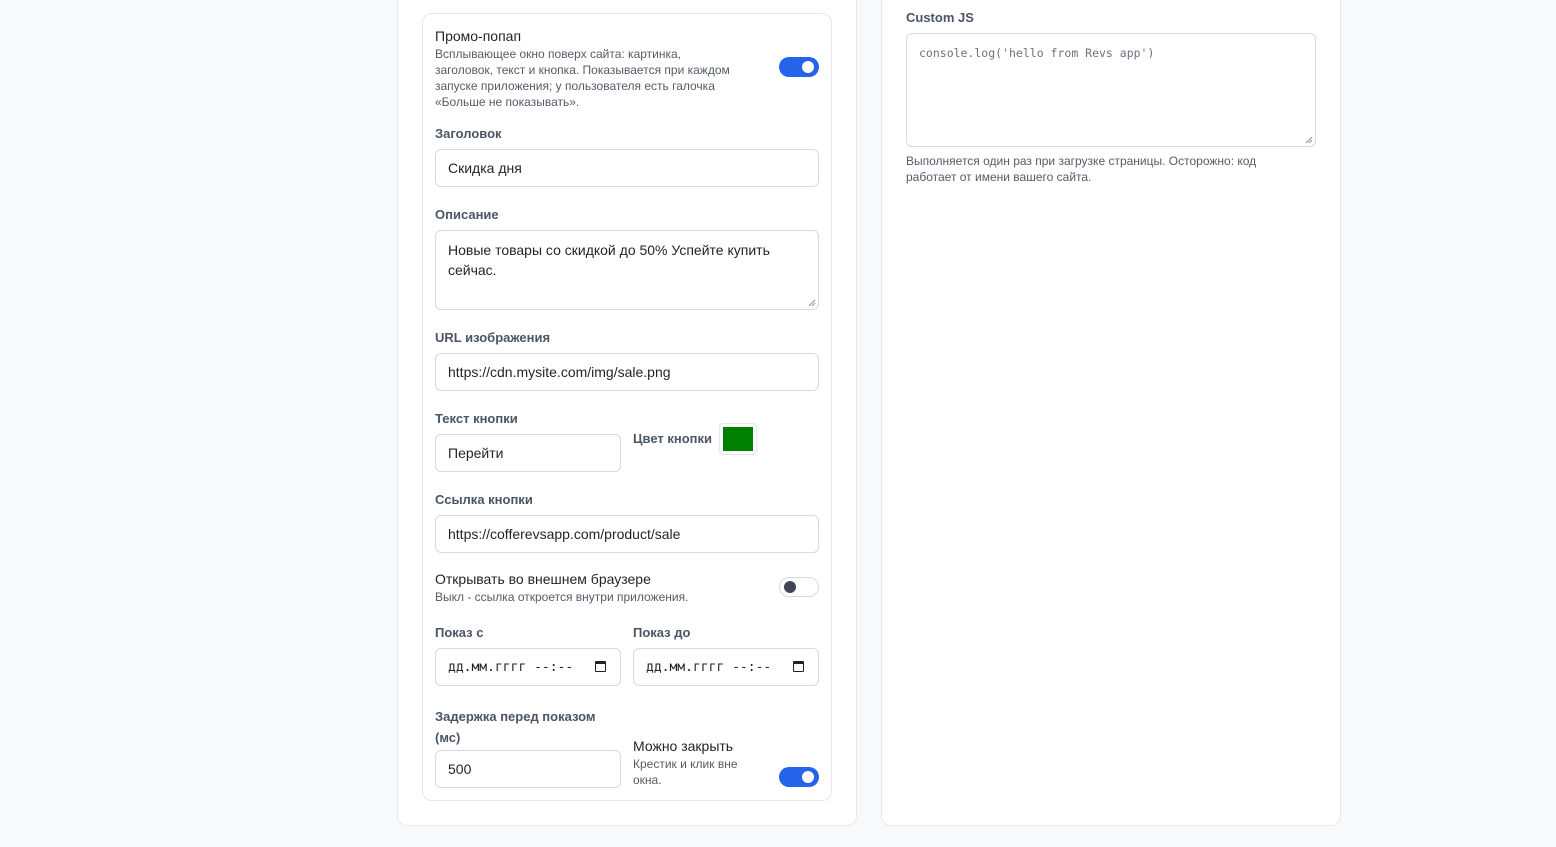  I want to click on button-color-picker, so click(738, 439).